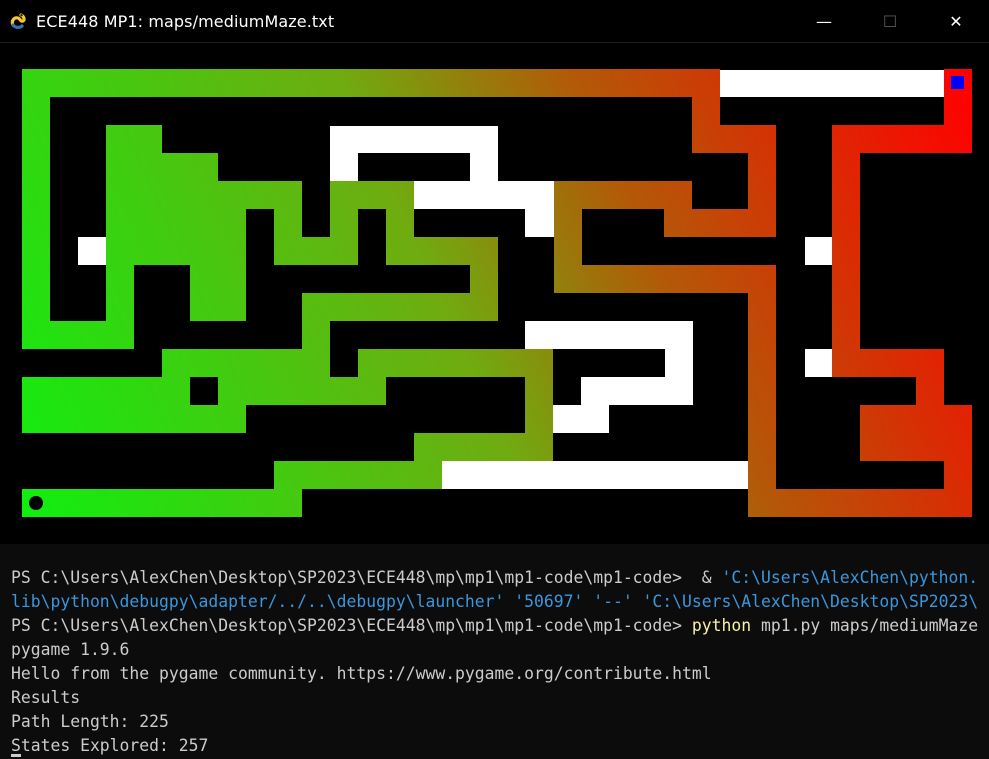  I want to click on pygame-snake-icon, so click(19, 21).